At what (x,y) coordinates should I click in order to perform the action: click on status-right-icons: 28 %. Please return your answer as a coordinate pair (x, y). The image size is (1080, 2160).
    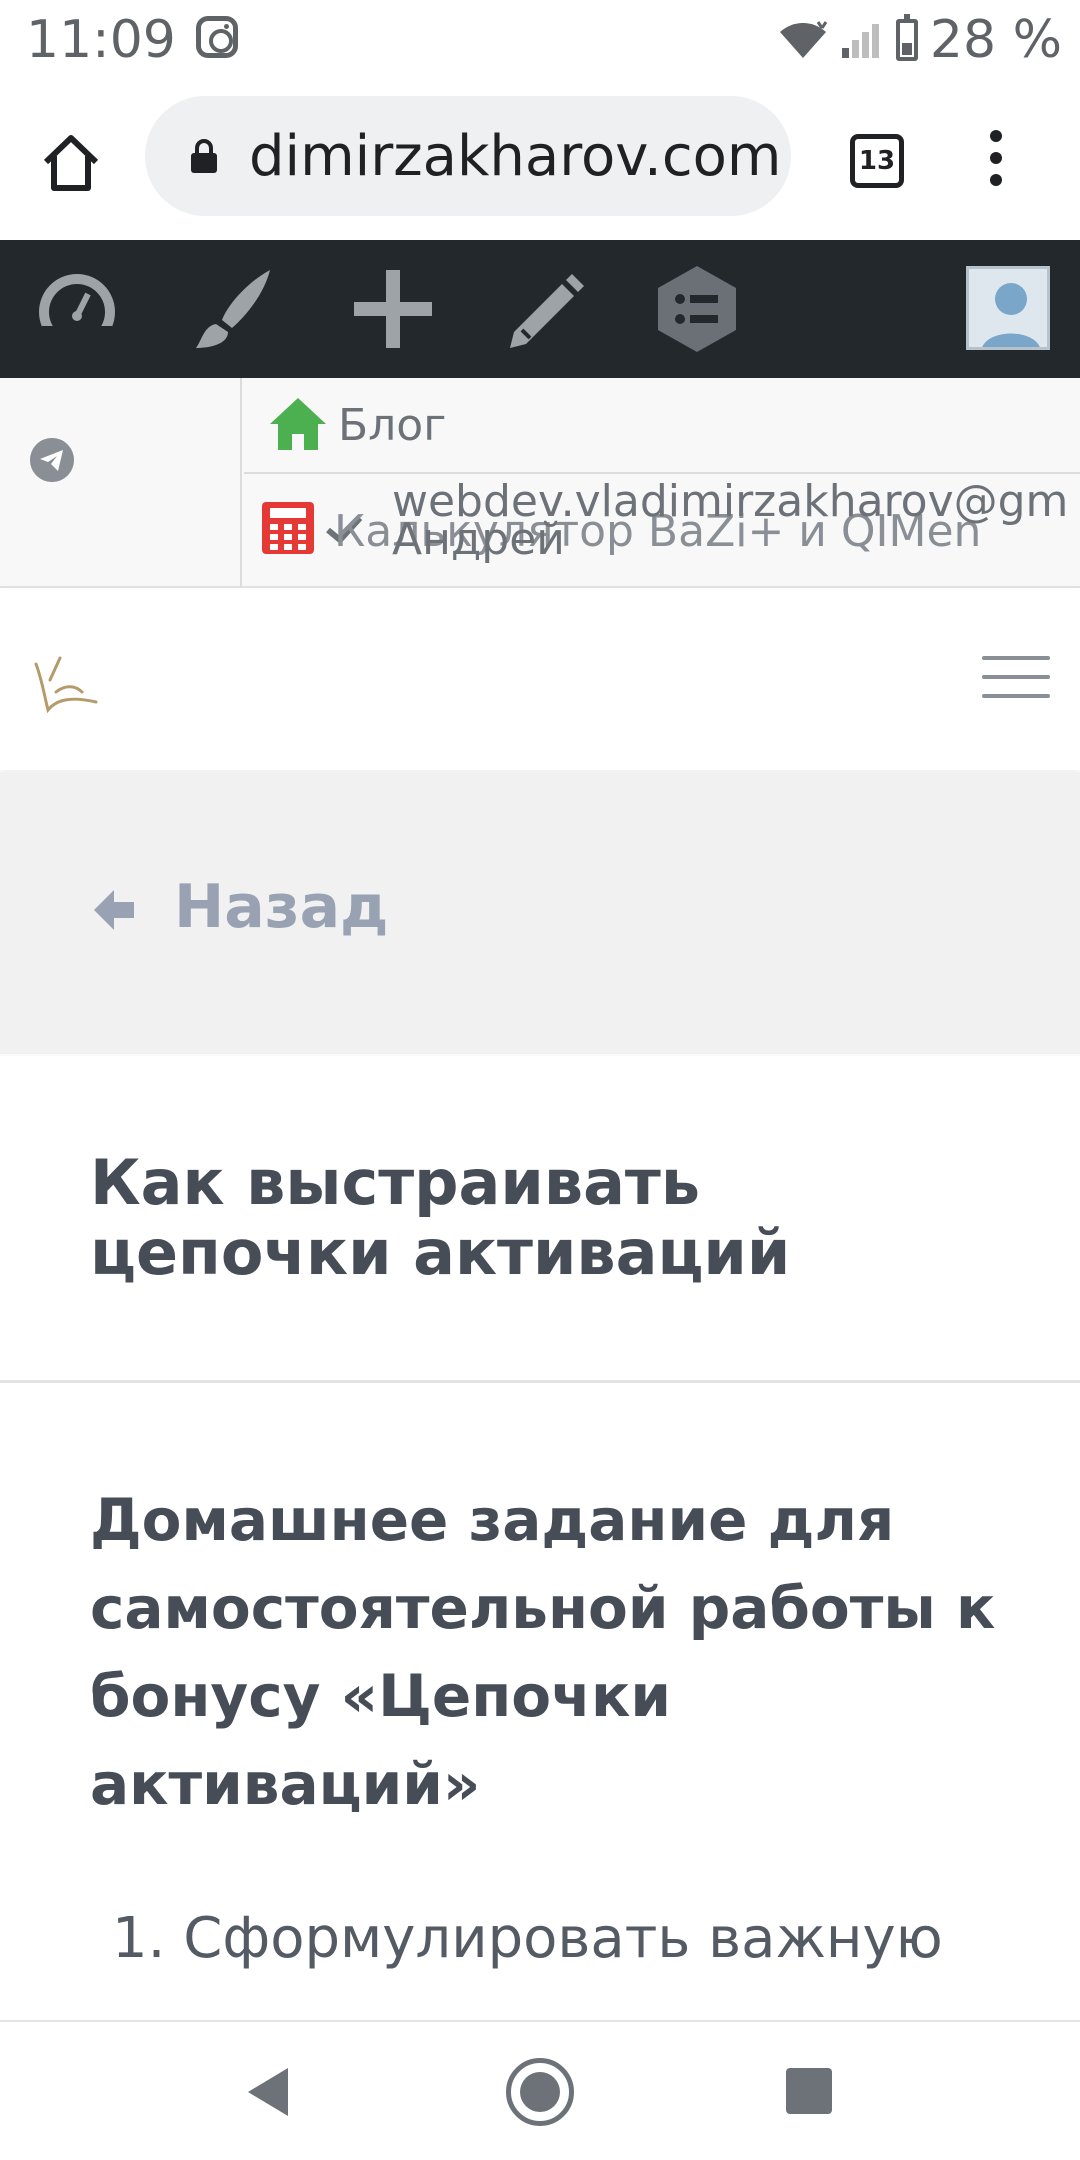
    Looking at the image, I should click on (920, 40).